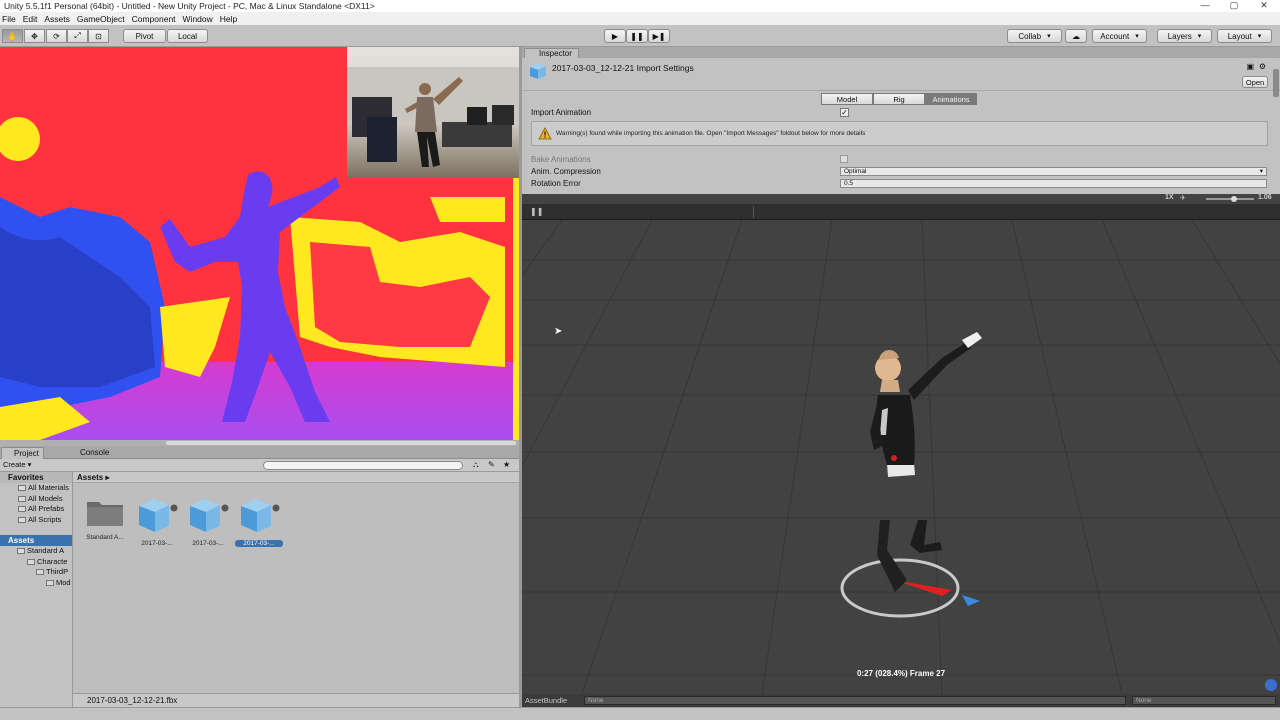 Image resolution: width=1280 pixels, height=720 pixels. What do you see at coordinates (1271, 685) in the screenshot?
I see `camera-icon` at bounding box center [1271, 685].